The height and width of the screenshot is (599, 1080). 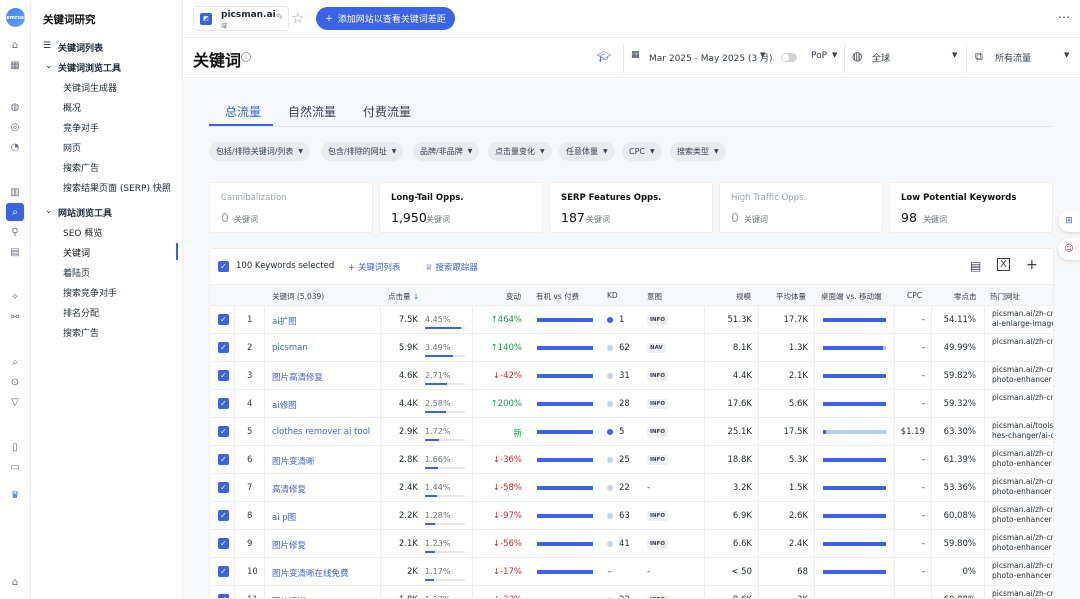 What do you see at coordinates (15, 382) in the screenshot?
I see `target-icon: ⊙` at bounding box center [15, 382].